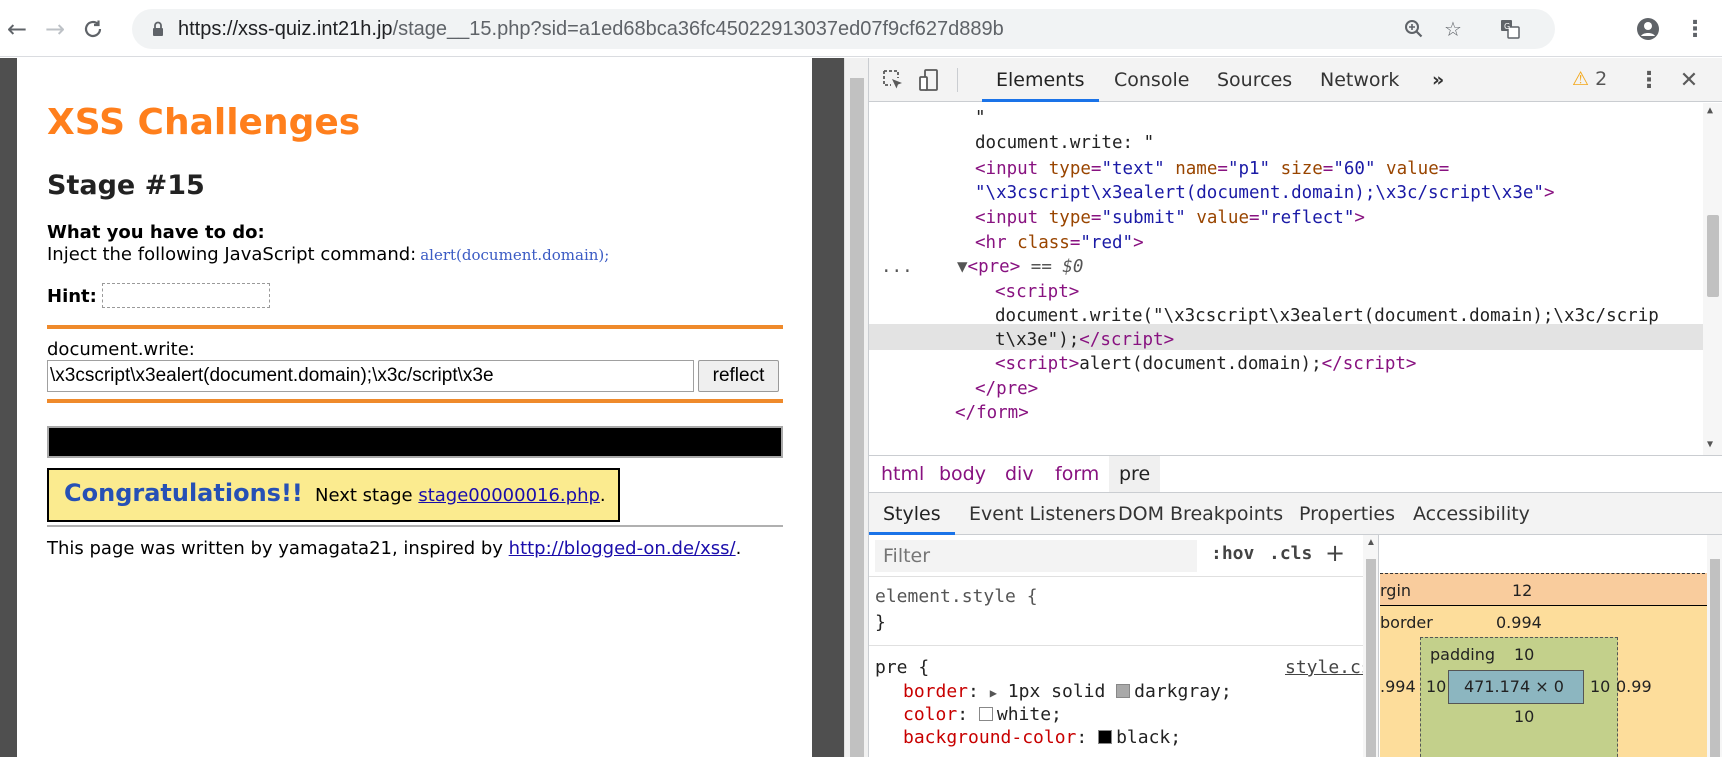  Describe the element at coordinates (1710, 110) in the screenshot. I see `scroll-up-icon: ▲` at that location.